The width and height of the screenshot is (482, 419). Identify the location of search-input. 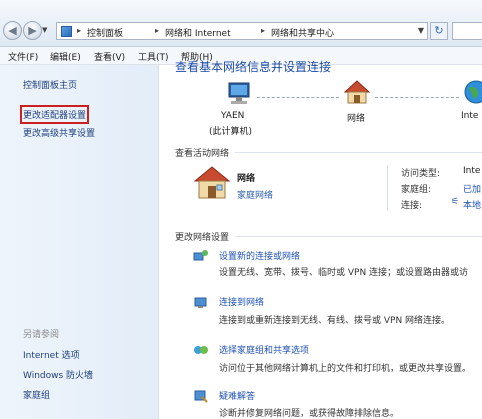
(467, 31).